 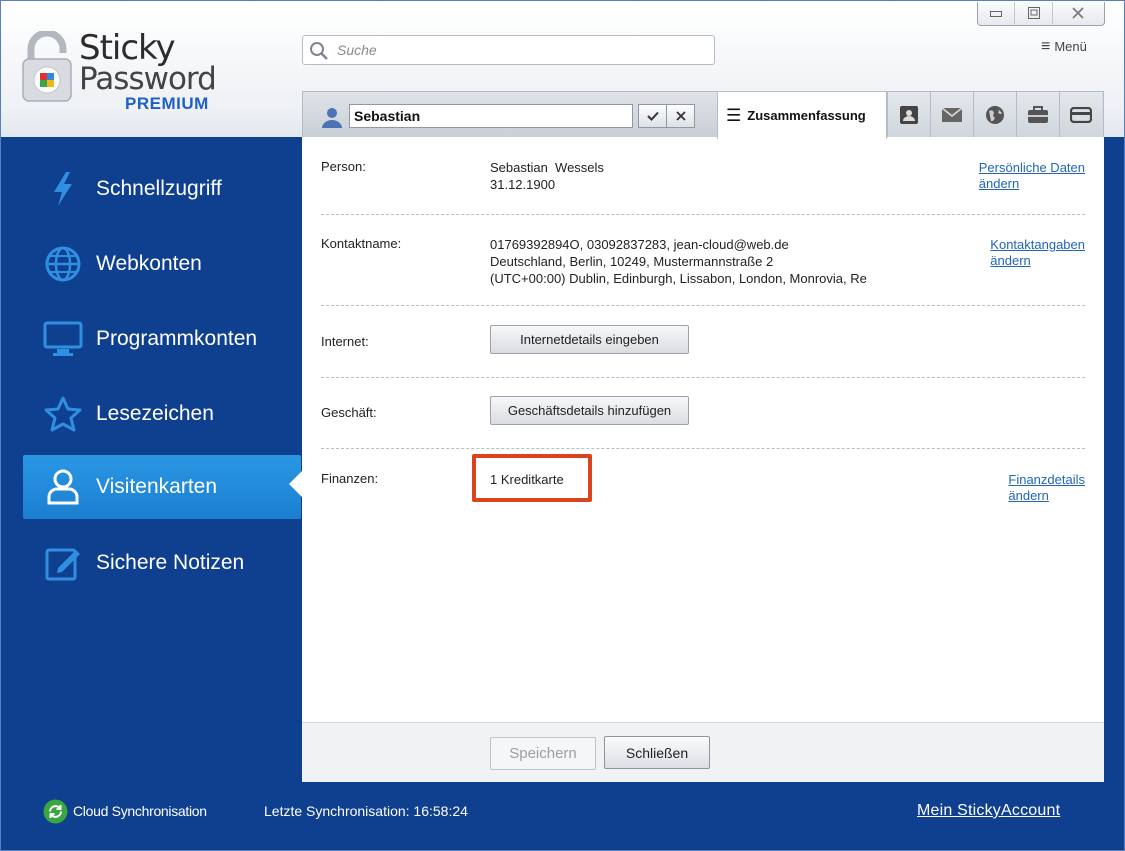 What do you see at coordinates (988, 811) in the screenshot?
I see `sticky-account-link: Mein StickyAccount` at bounding box center [988, 811].